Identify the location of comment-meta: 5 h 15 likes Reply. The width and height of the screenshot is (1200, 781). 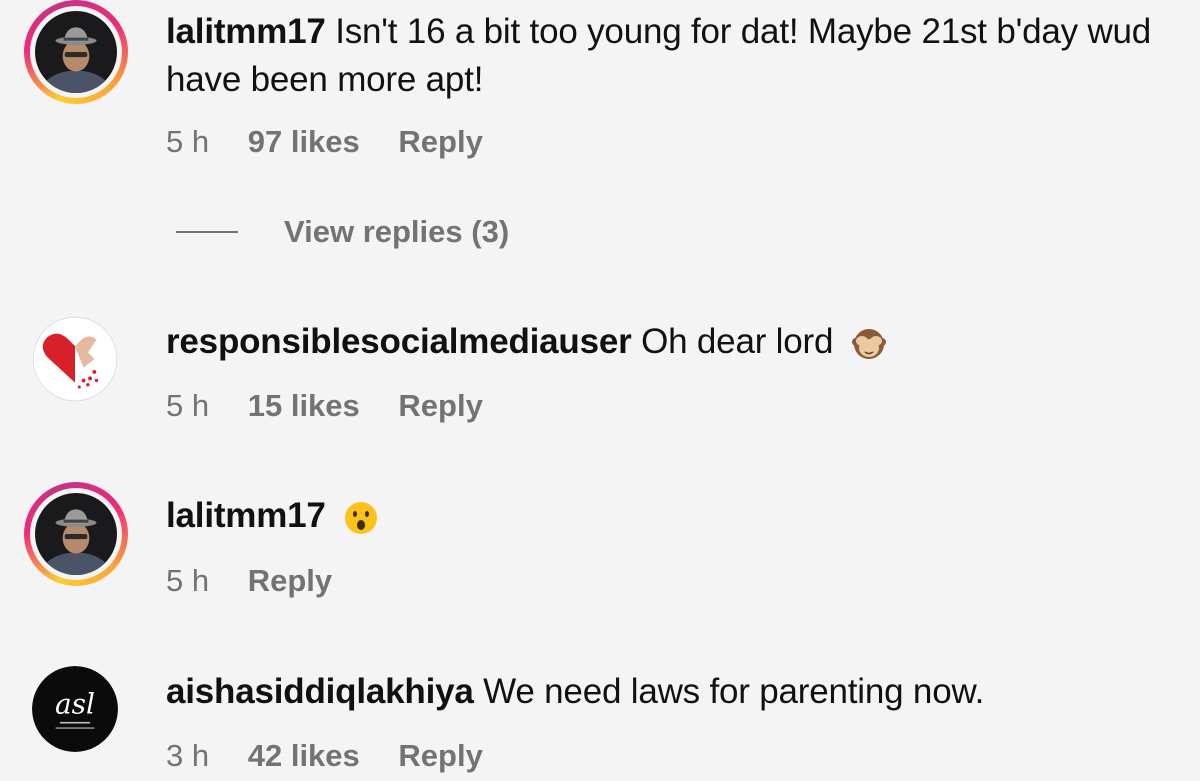
(339, 406).